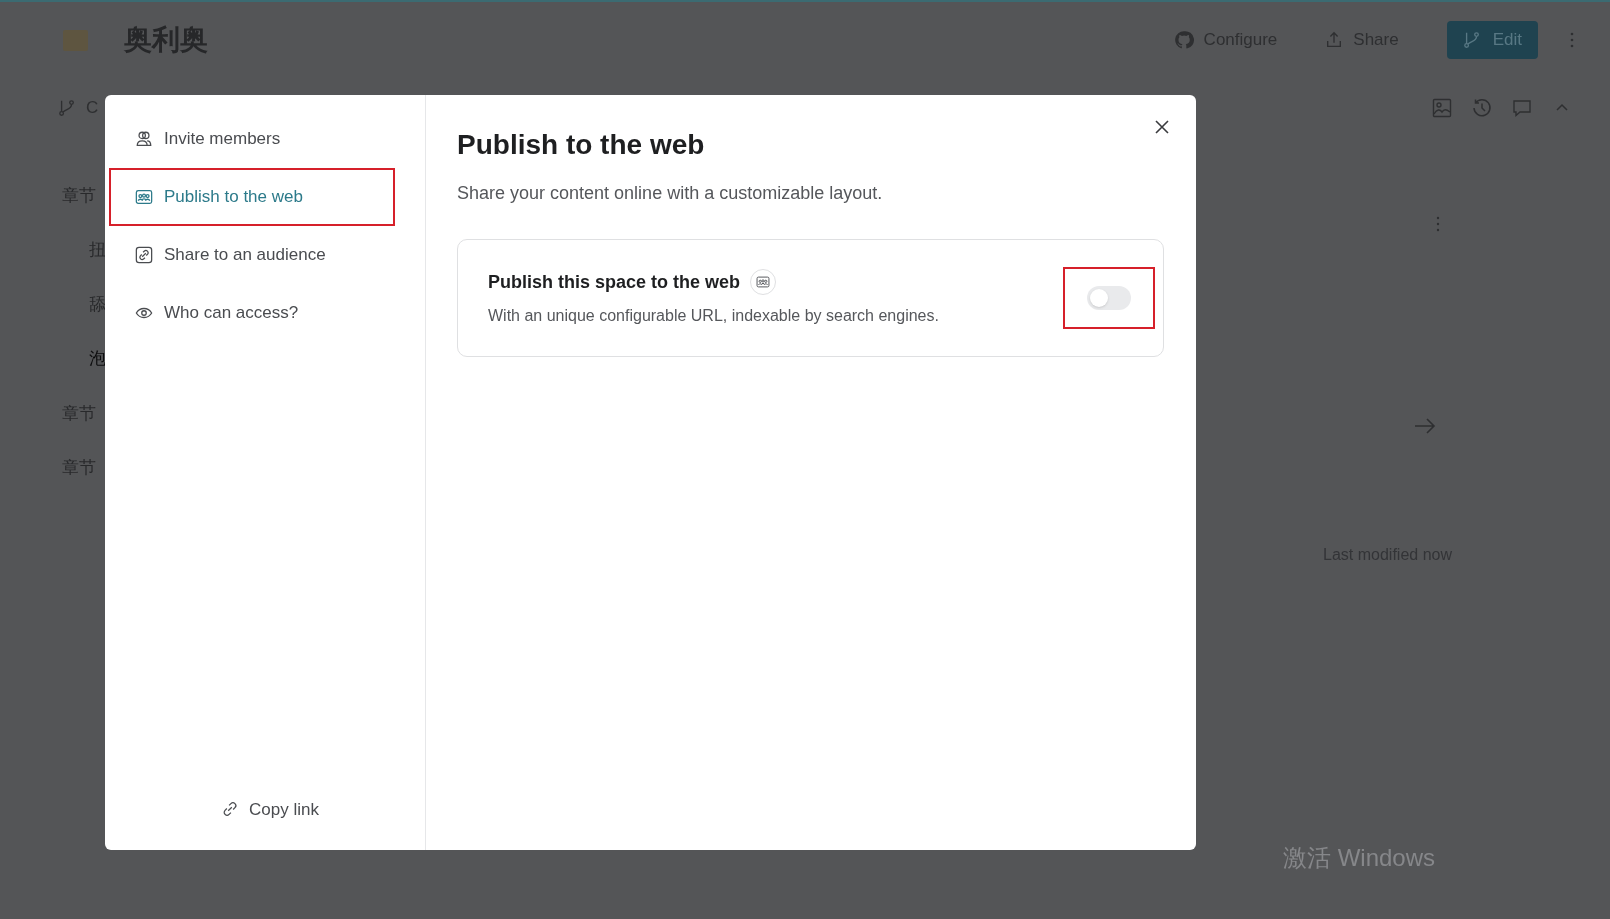 This screenshot has height=919, width=1610. What do you see at coordinates (1162, 127) in the screenshot?
I see `close-icon` at bounding box center [1162, 127].